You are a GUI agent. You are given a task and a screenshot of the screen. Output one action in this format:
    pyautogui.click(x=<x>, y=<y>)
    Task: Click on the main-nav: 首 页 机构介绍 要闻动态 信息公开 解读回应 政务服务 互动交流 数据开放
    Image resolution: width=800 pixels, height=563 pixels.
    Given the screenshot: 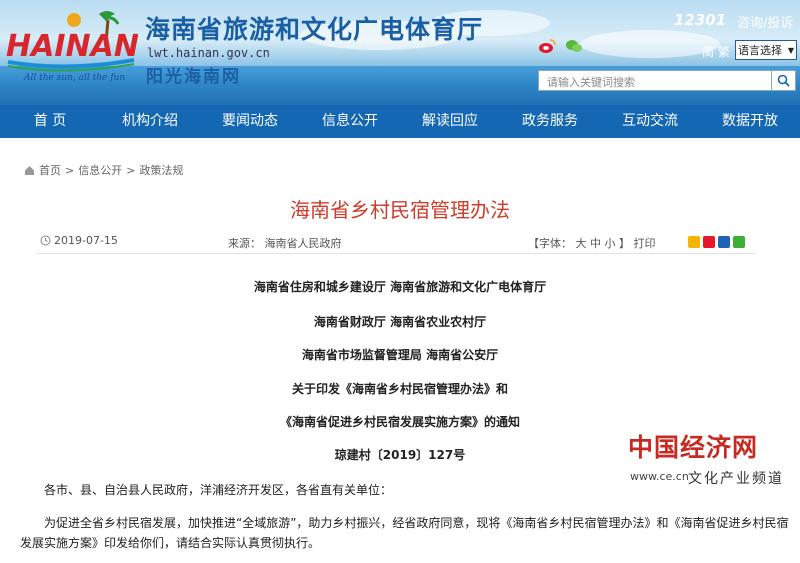 What is the action you would take?
    pyautogui.click(x=400, y=121)
    